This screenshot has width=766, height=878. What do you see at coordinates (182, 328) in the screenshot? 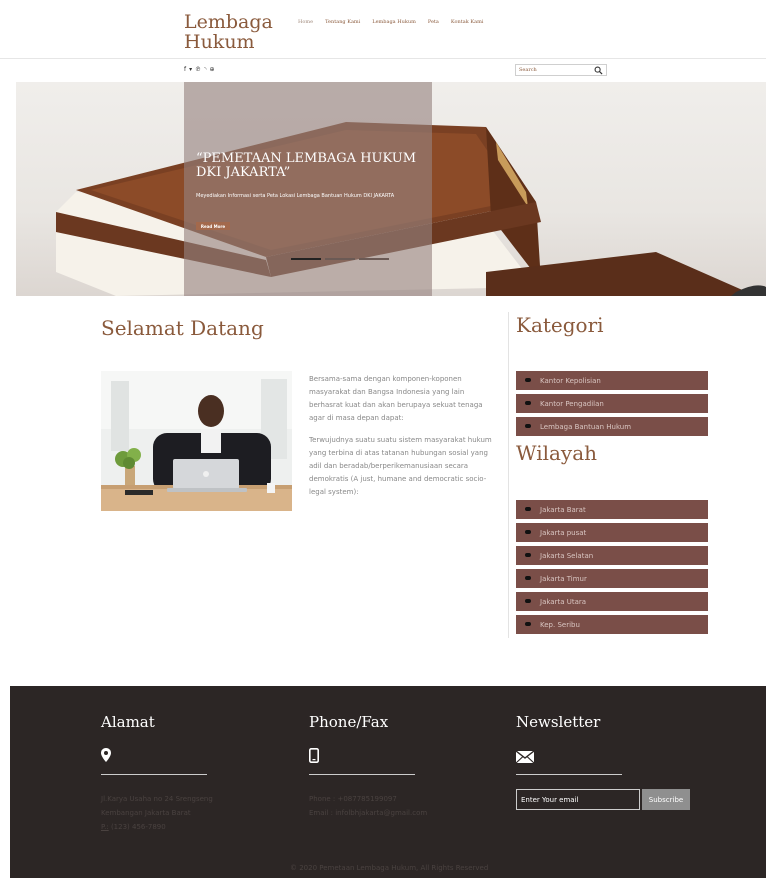
I see `welcome-title: Selamat Datang` at bounding box center [182, 328].